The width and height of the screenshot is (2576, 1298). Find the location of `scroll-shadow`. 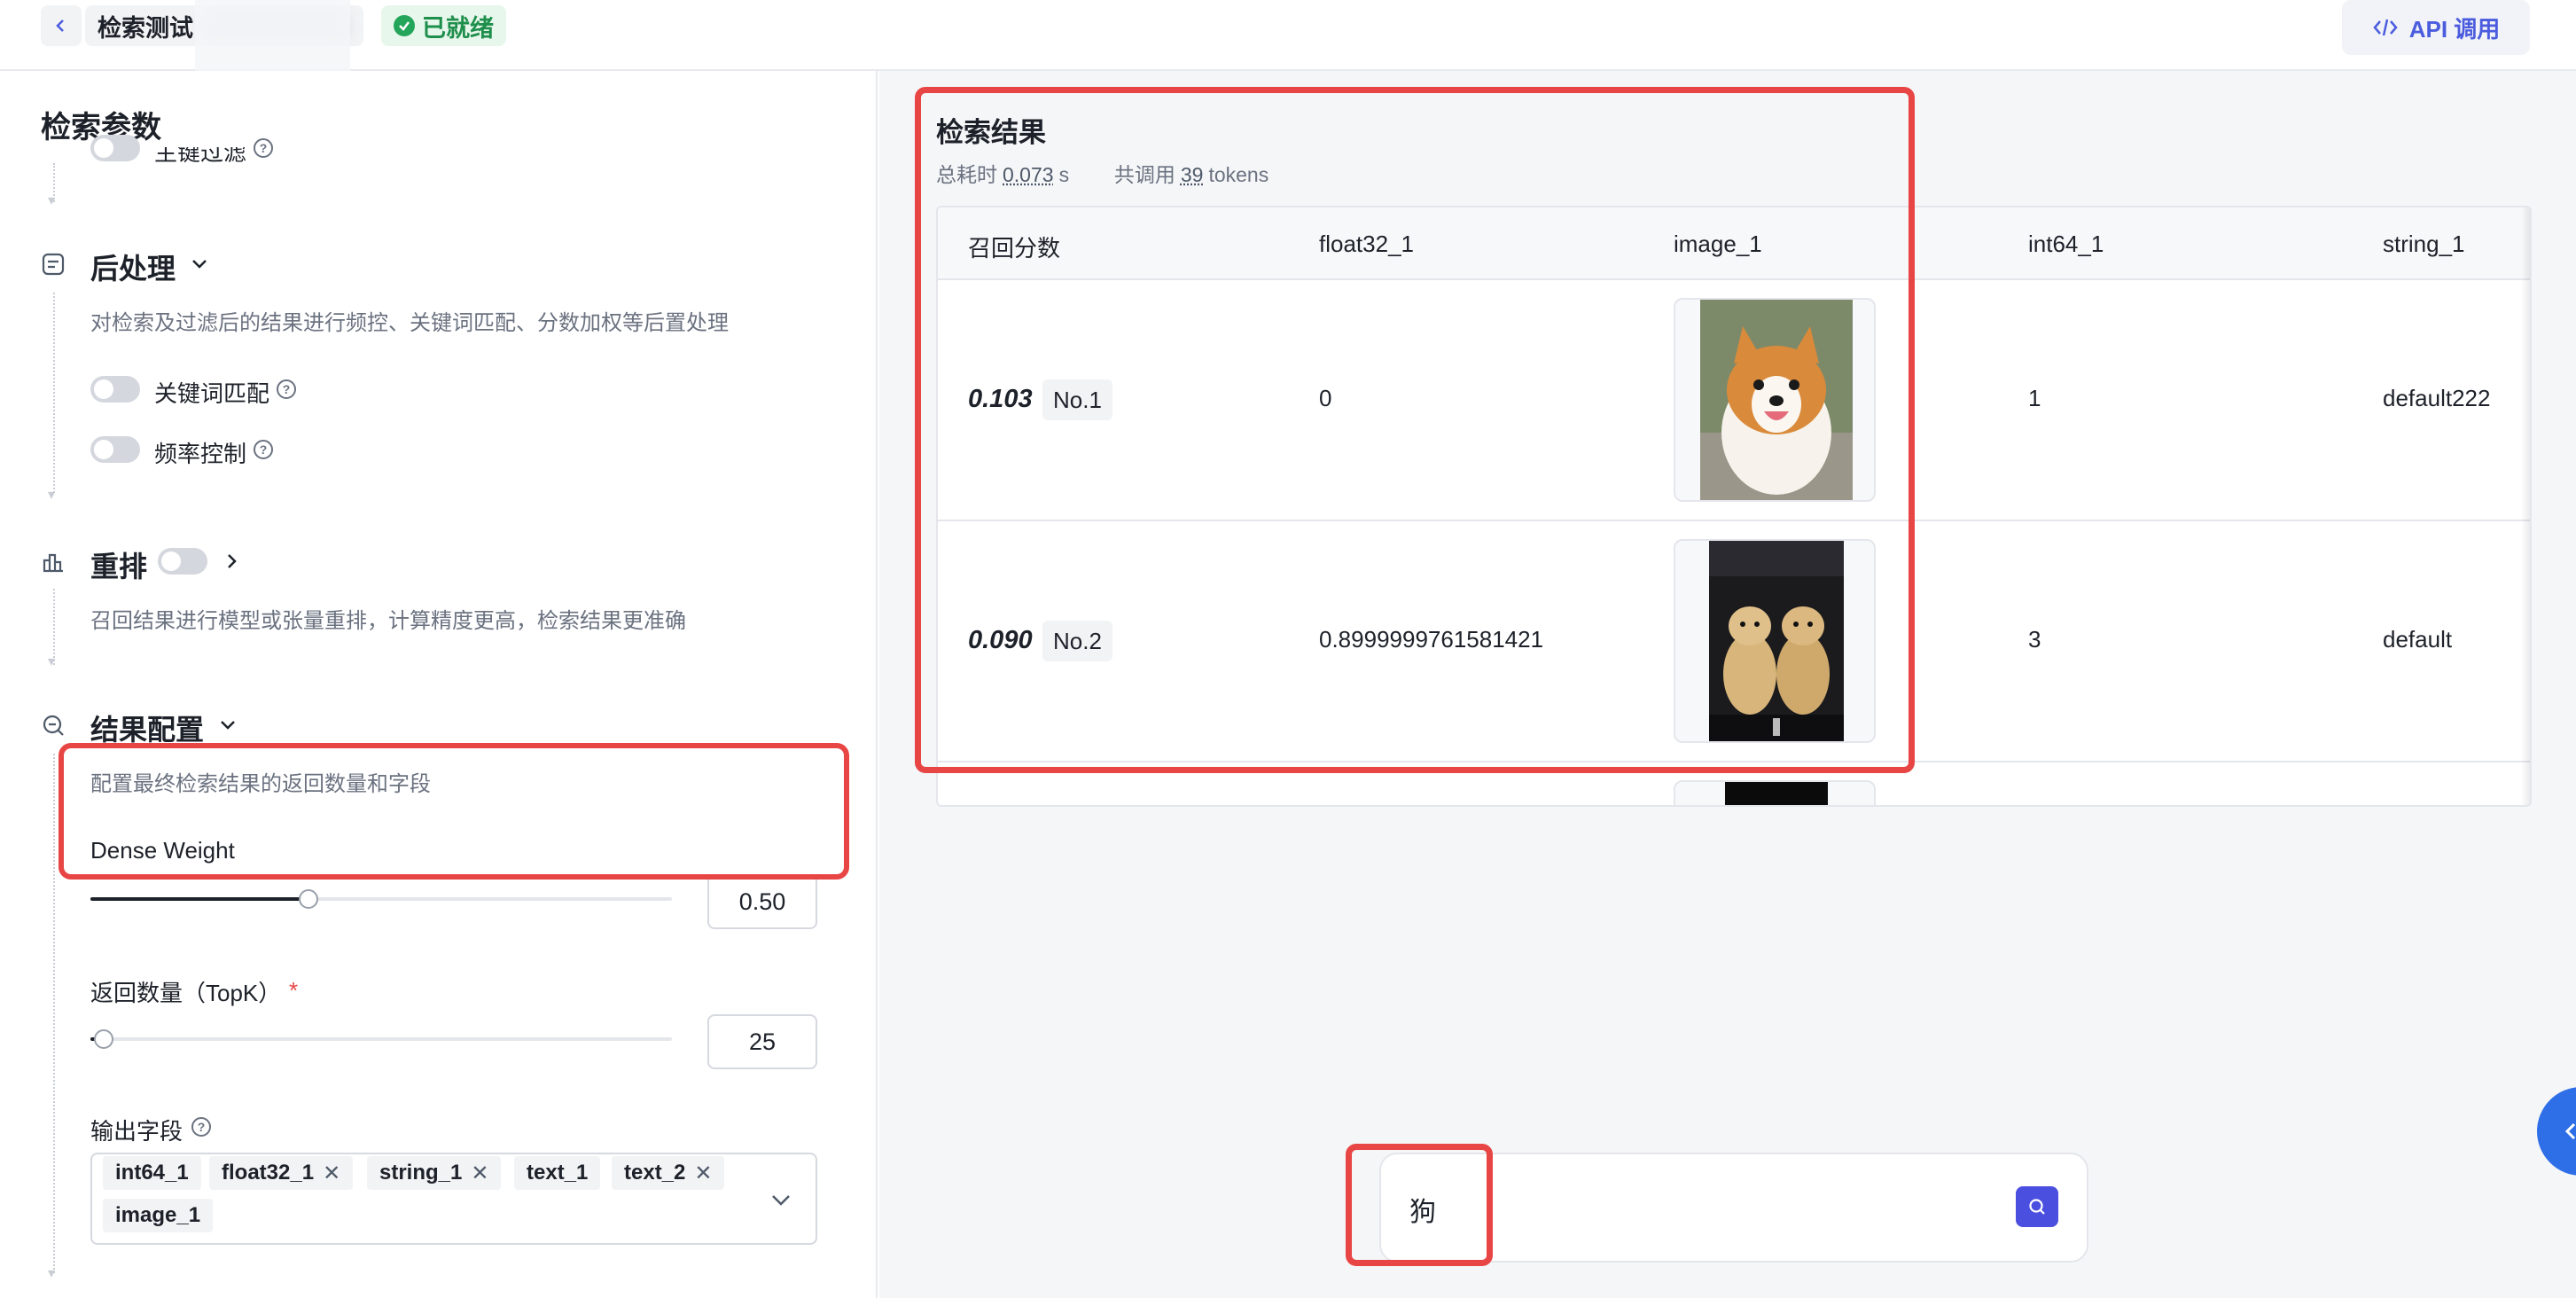

scroll-shadow is located at coordinates (2525, 506).